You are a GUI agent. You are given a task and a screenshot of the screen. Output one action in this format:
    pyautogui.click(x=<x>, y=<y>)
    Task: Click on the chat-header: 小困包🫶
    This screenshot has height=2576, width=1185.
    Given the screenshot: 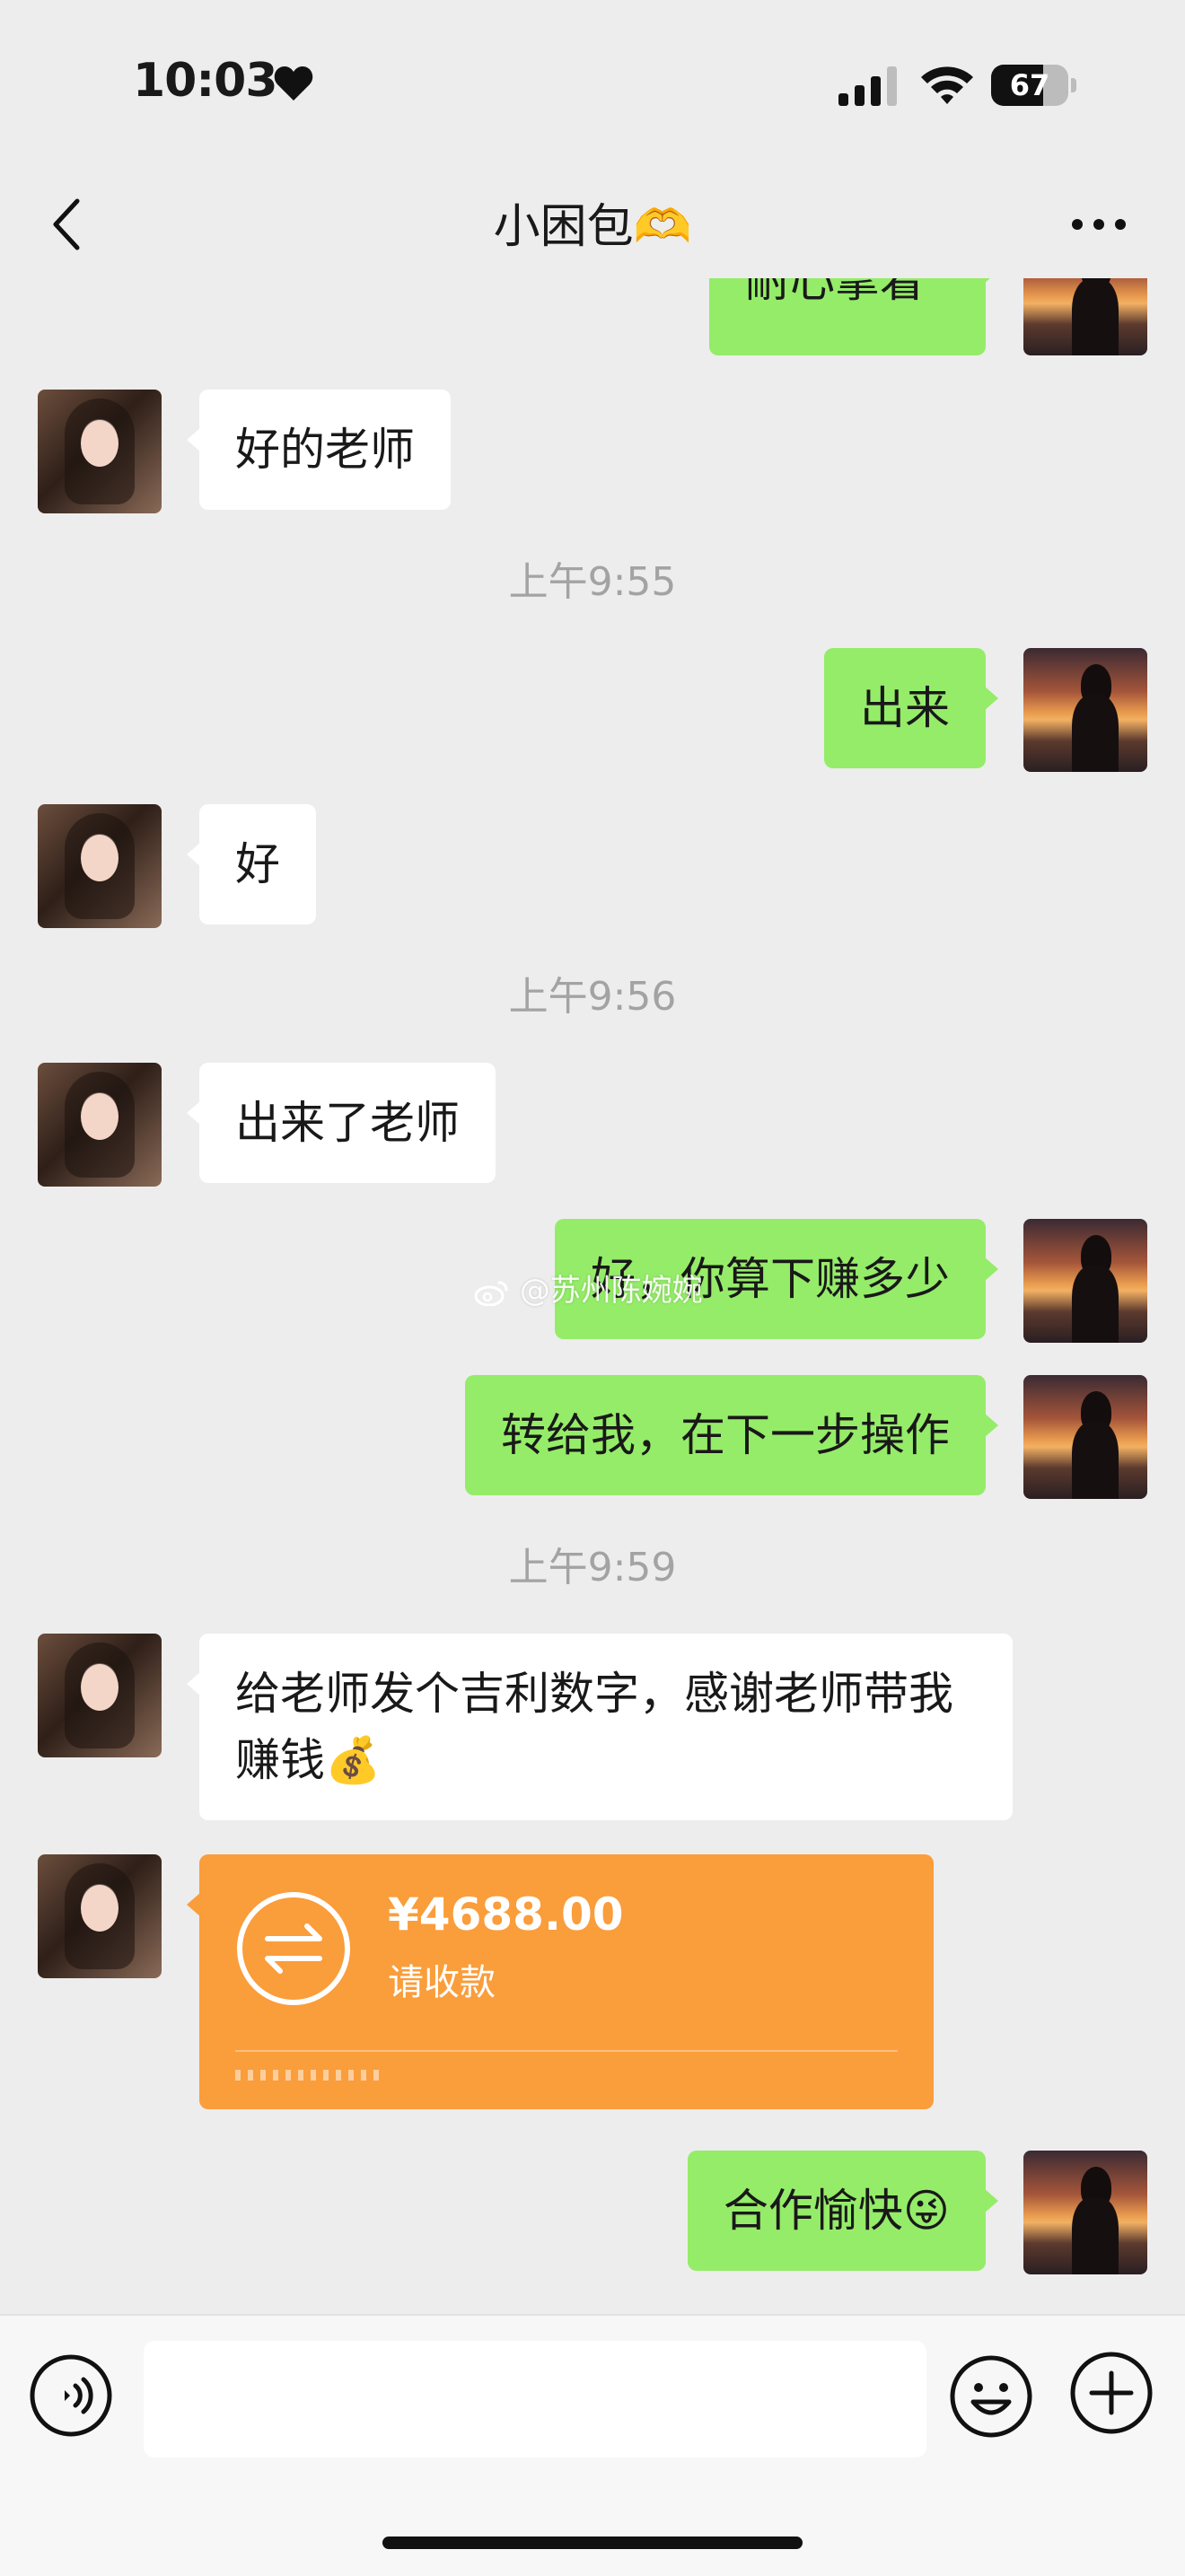 What is the action you would take?
    pyautogui.click(x=592, y=224)
    